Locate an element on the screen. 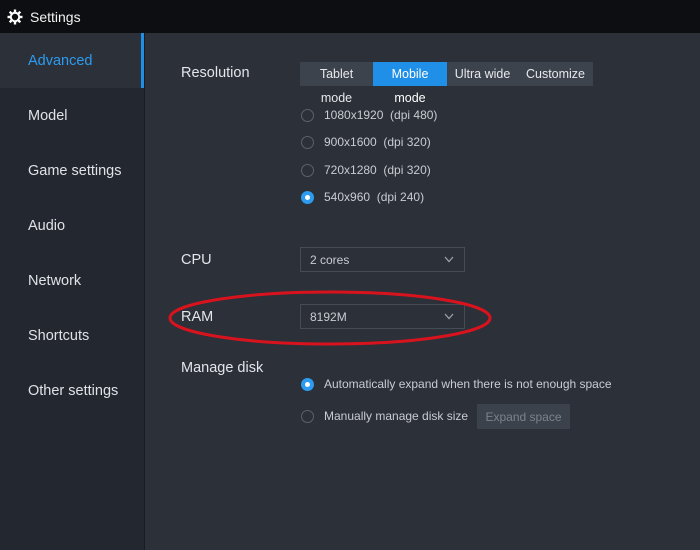 The width and height of the screenshot is (700, 550). sidebar-item-game-settings: Game settings is located at coordinates (72, 170).